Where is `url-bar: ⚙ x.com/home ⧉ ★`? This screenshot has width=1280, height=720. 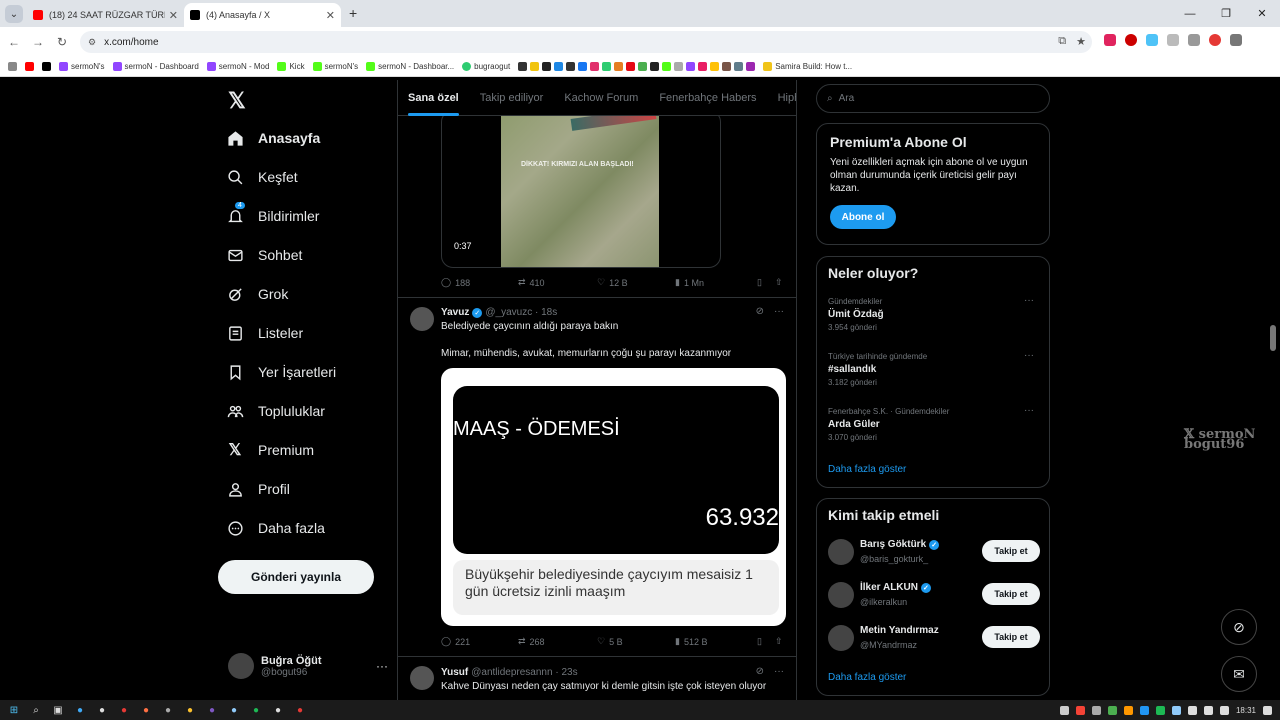 url-bar: ⚙ x.com/home ⧉ ★ is located at coordinates (586, 42).